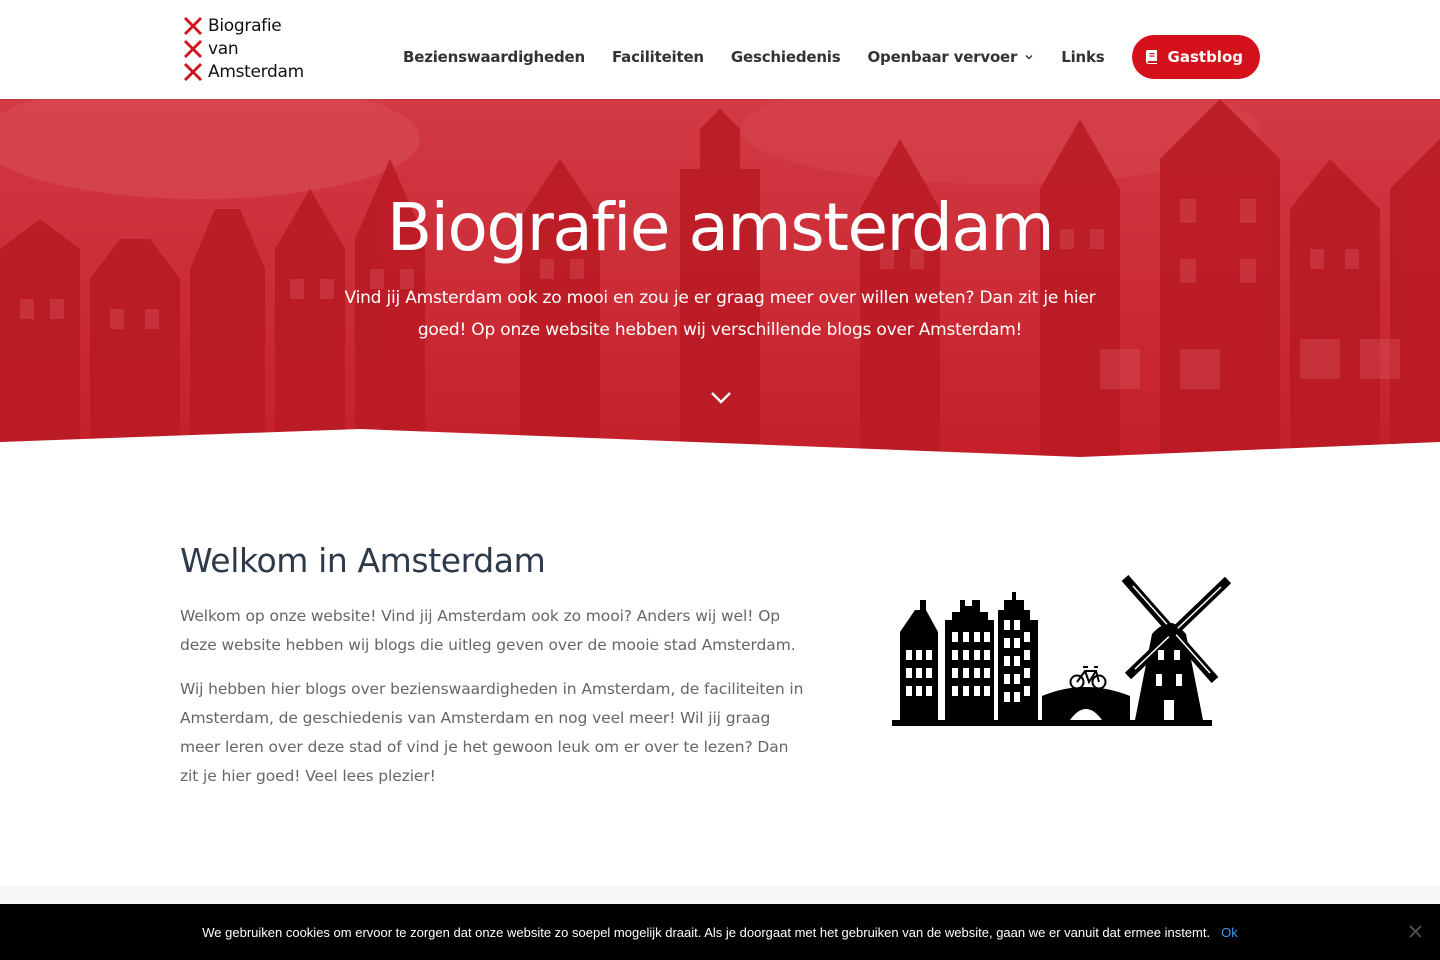 The image size is (1440, 960). I want to click on nav-item-label: Faciliteiten, so click(658, 57).